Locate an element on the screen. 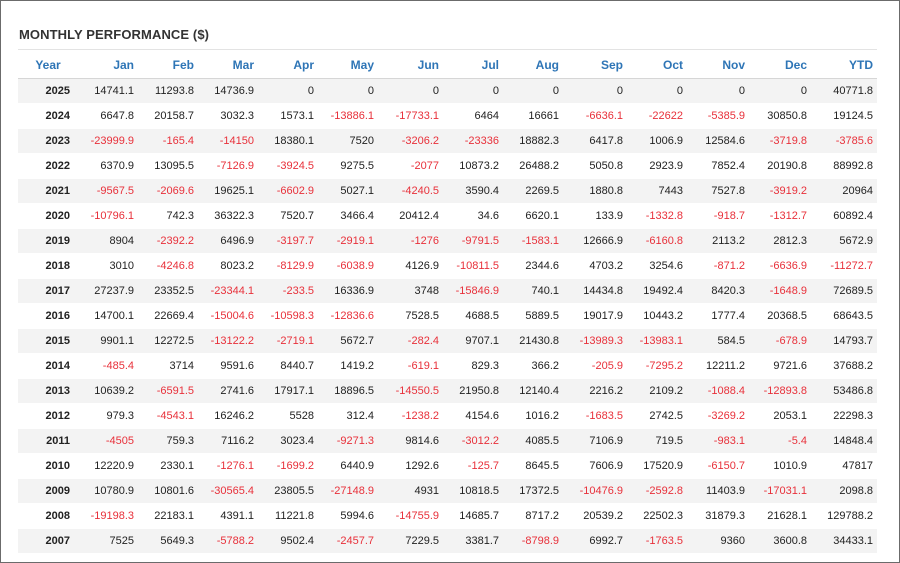 This screenshot has width=900, height=563. ytd-cell: 19124.5 is located at coordinates (844, 116).